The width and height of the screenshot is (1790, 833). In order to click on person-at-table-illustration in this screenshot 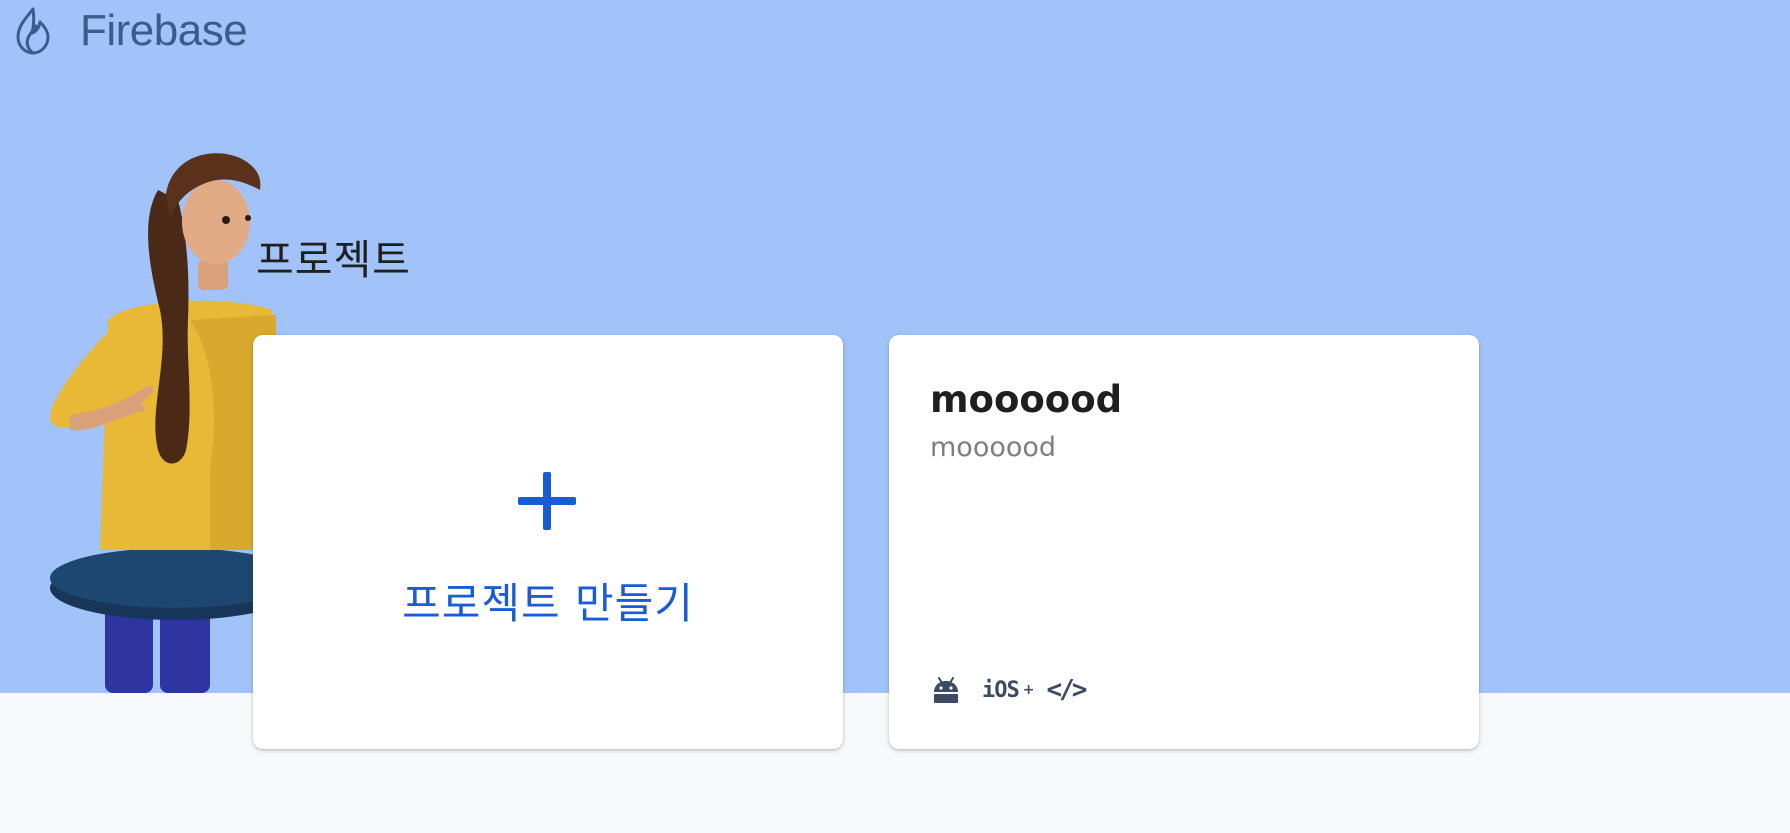, I will do `click(165, 423)`.